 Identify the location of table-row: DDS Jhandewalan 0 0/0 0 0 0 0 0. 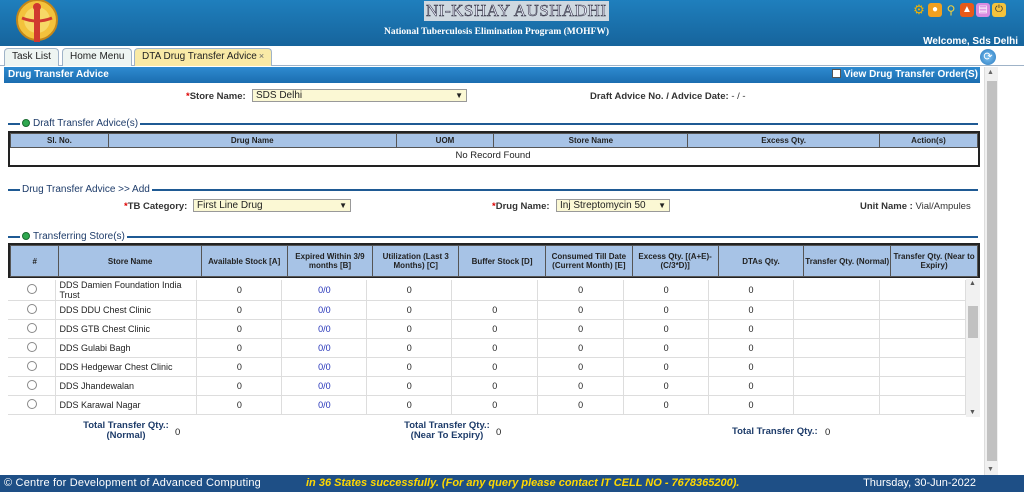
(487, 386).